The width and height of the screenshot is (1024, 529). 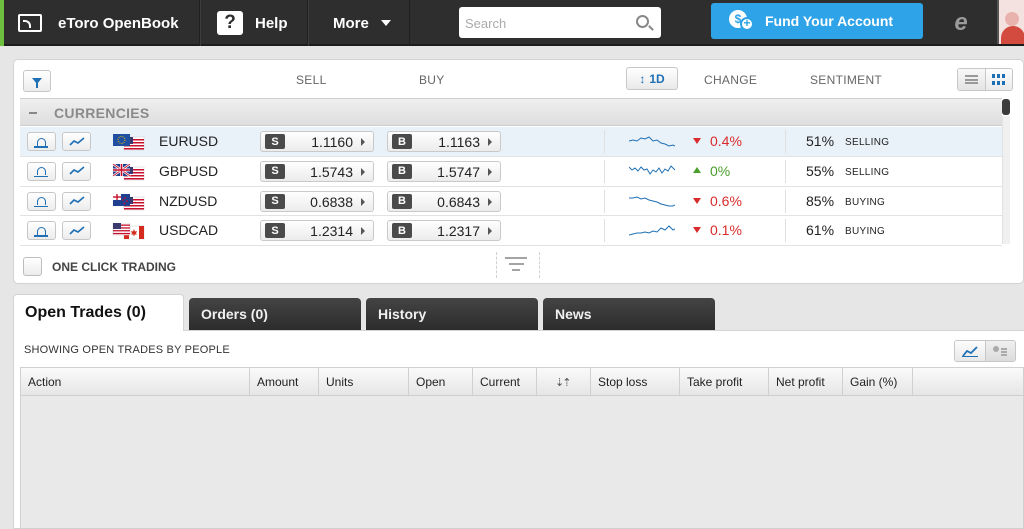 What do you see at coordinates (511, 201) in the screenshot?
I see `instrument-row: NZDUSD S 0.6838 B 0.6843 0.6% 85% BUYING` at bounding box center [511, 201].